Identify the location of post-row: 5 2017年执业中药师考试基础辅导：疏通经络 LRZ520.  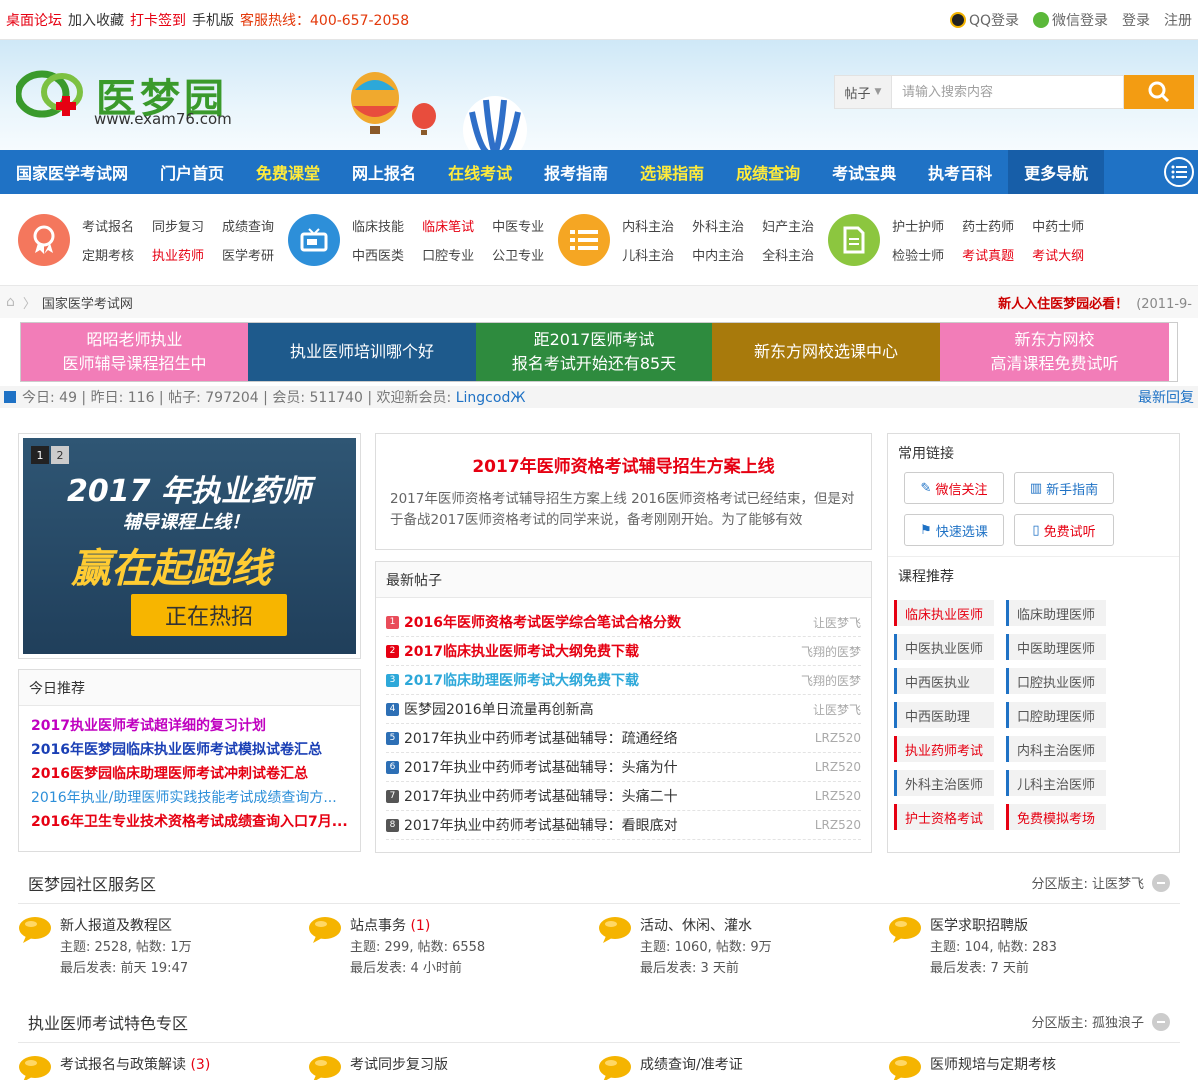
(623, 738).